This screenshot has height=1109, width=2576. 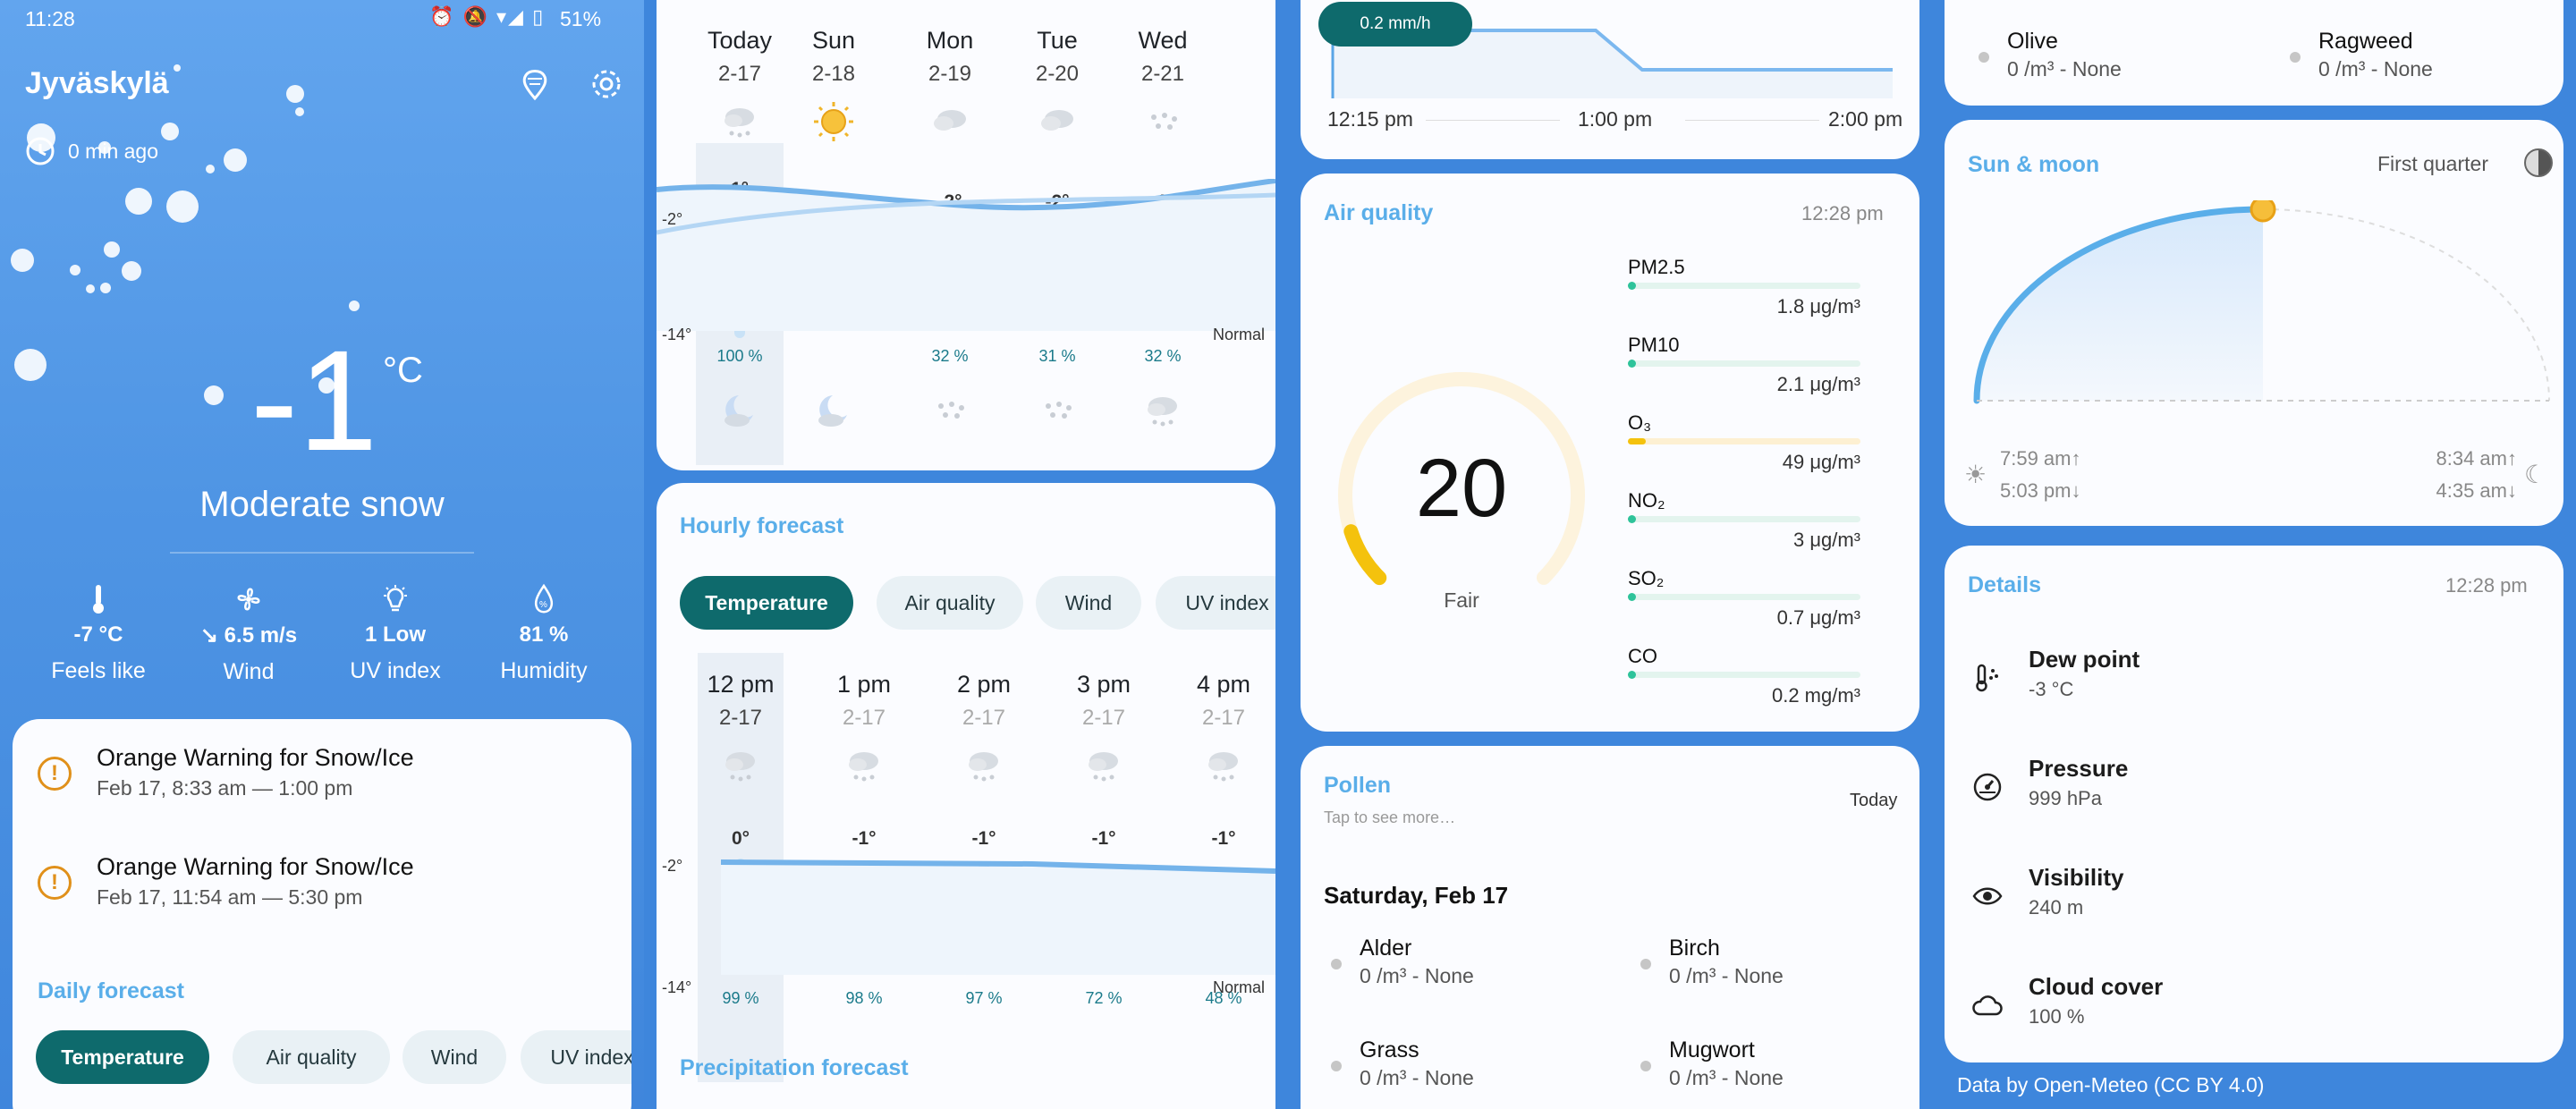 I want to click on day-name: Wed, so click(x=1163, y=40).